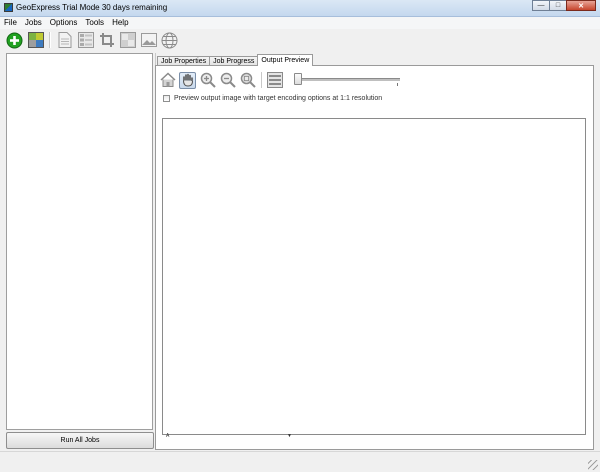  I want to click on scale-marker-left: A, so click(168, 436).